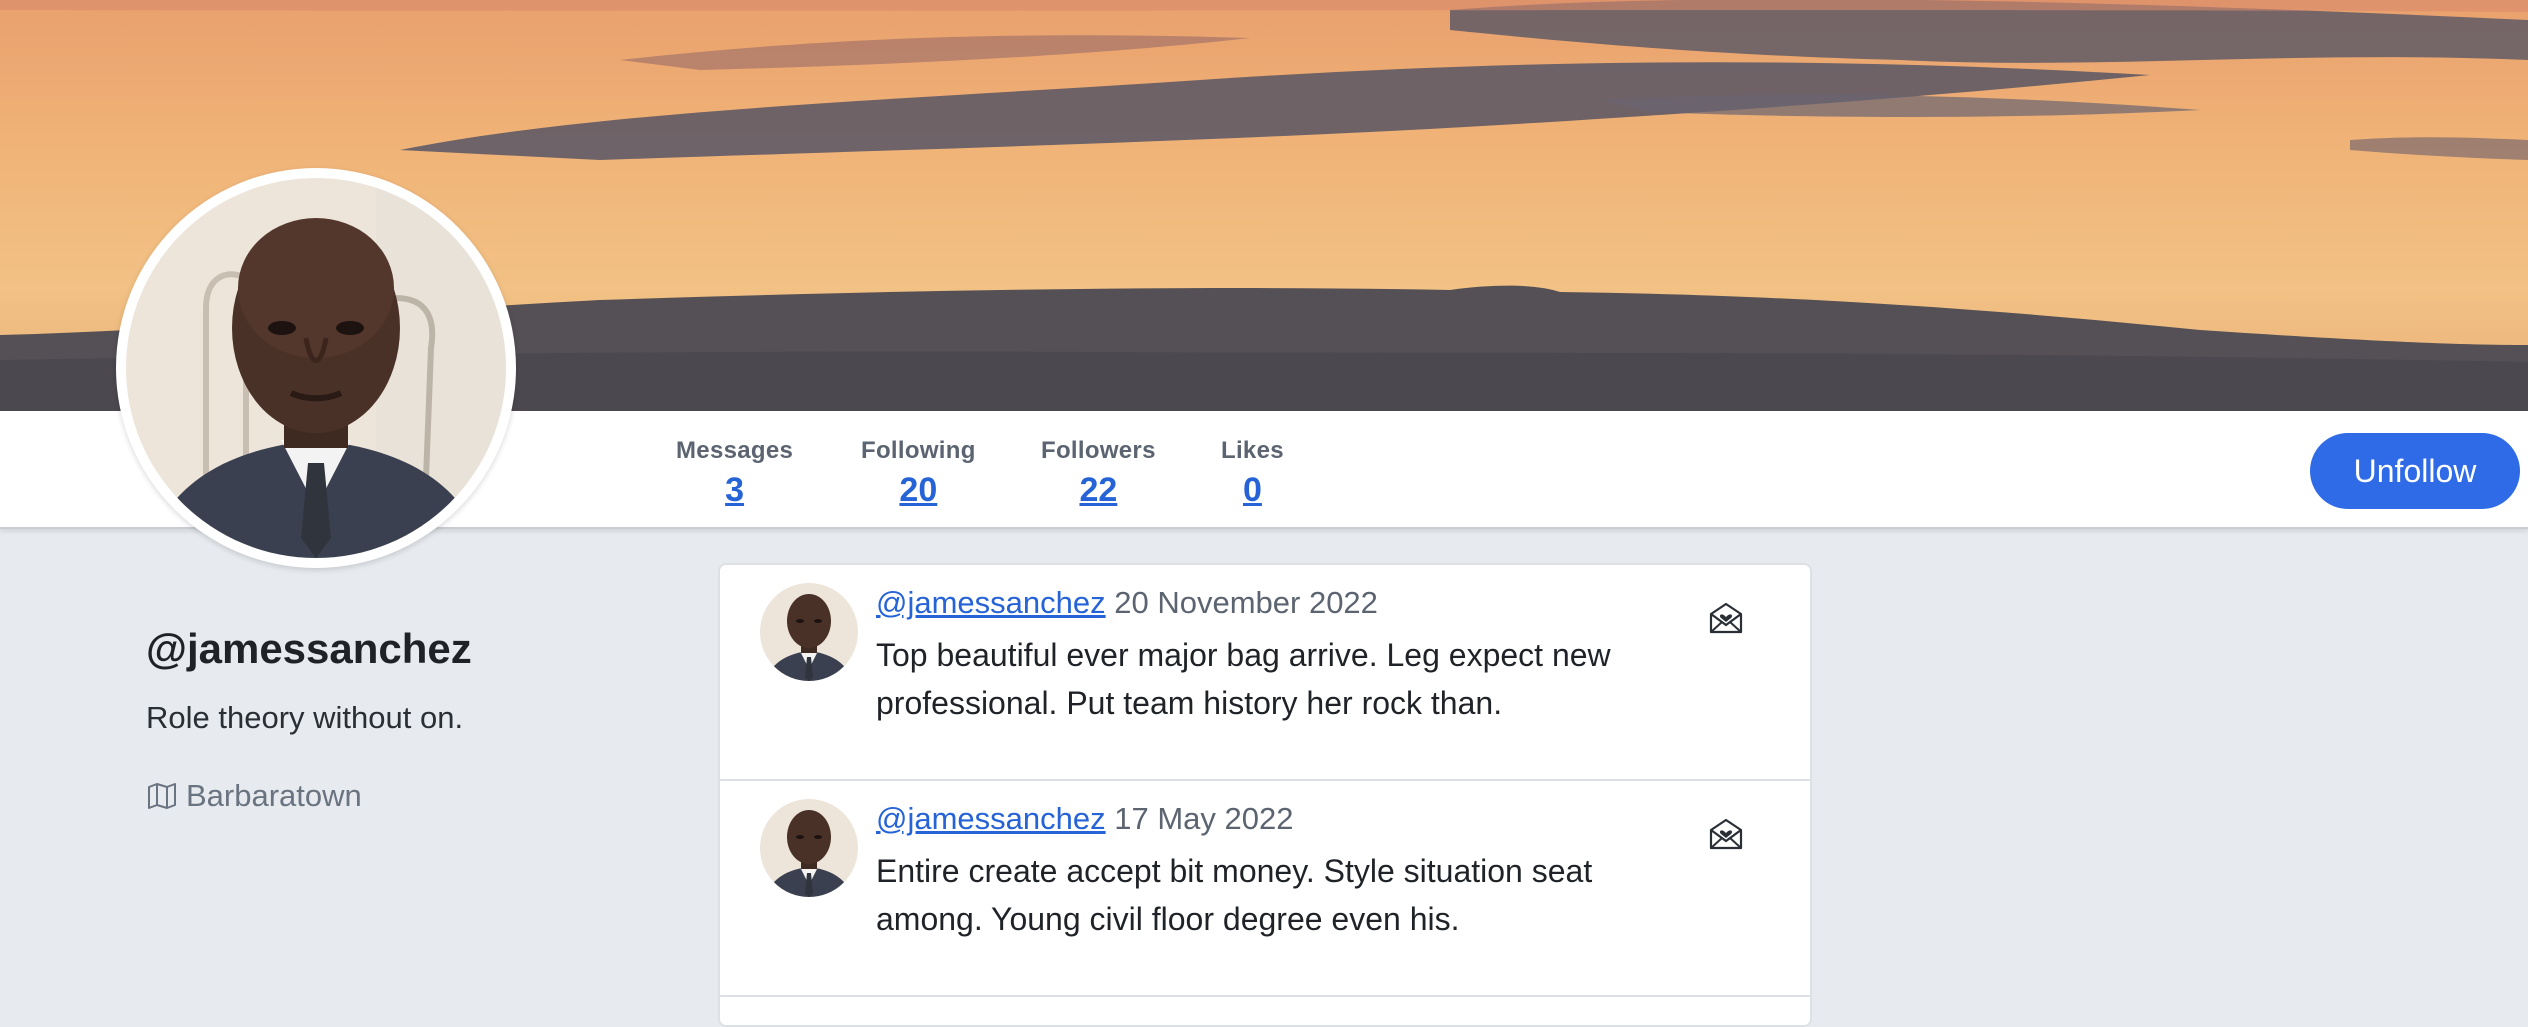  I want to click on stat-followers-label: Followers, so click(1098, 450).